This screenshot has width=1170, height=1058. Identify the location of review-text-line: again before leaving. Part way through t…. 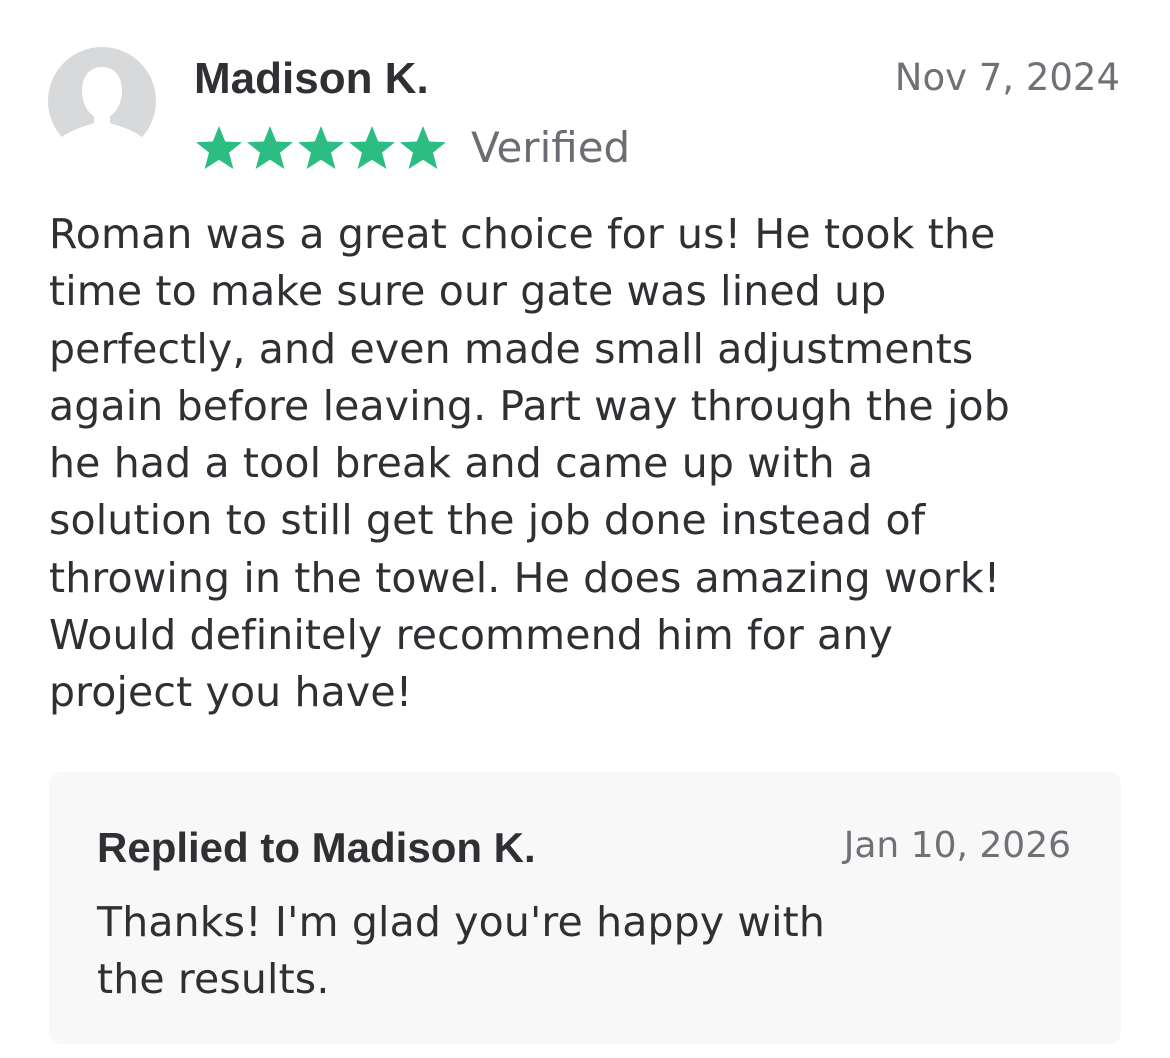
(529, 405).